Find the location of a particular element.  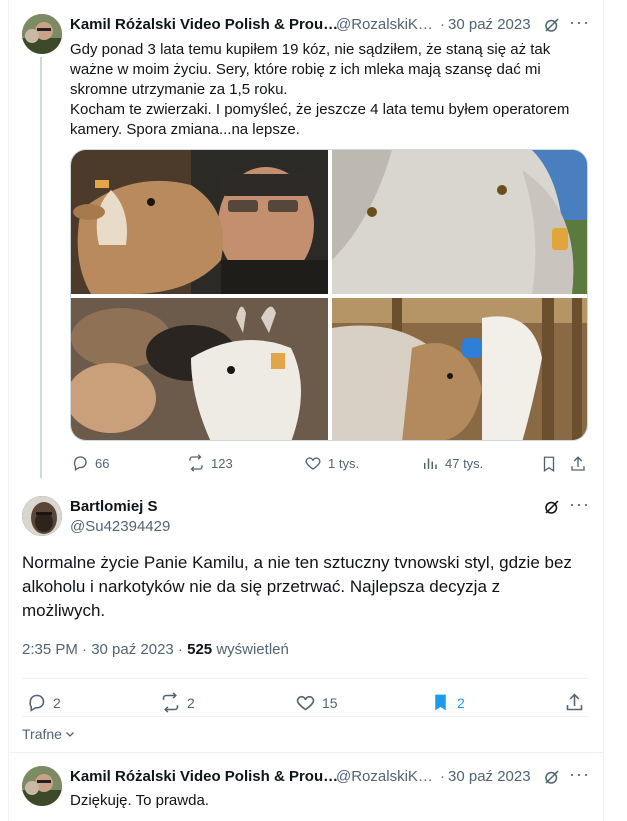

bookmark-icon is located at coordinates (549, 464).